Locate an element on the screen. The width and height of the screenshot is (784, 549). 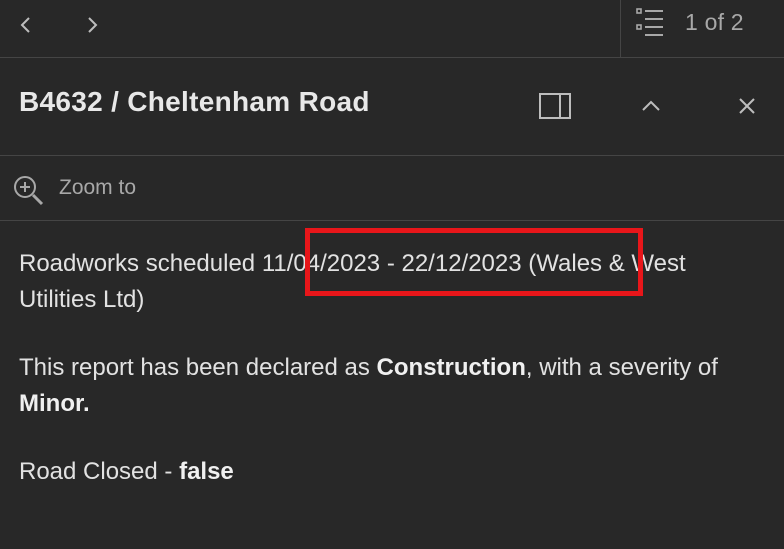
road-closed-value: false is located at coordinates (206, 471).